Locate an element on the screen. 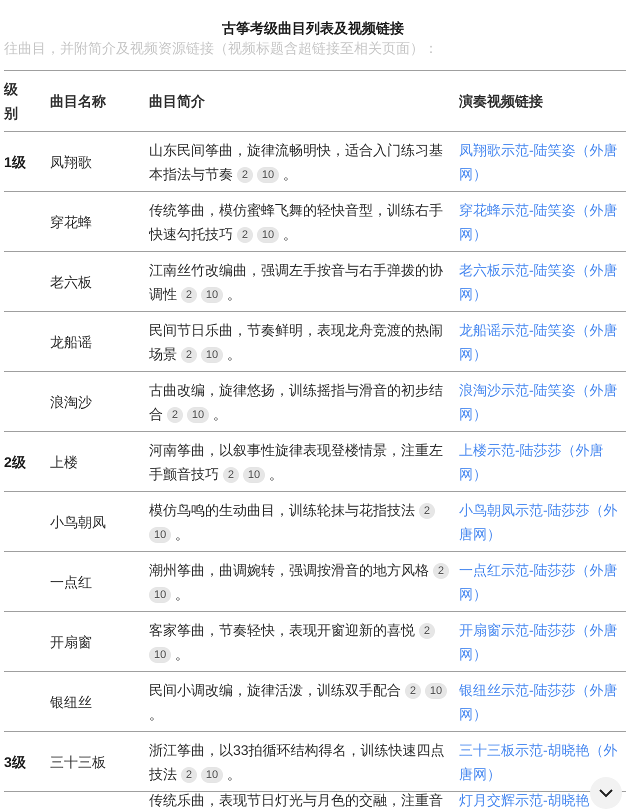  scroll-down-button is located at coordinates (606, 793).